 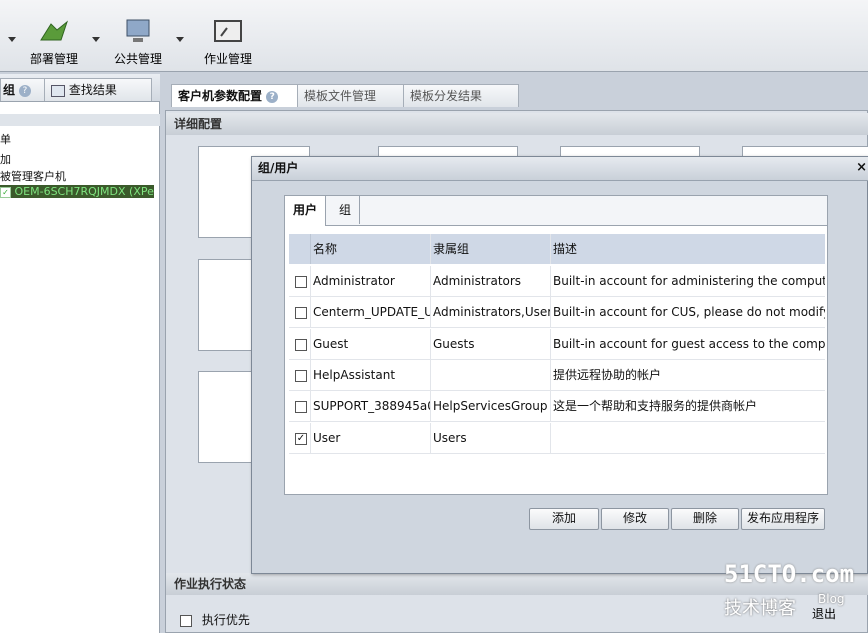 I want to click on tab-template-files: 模板文件管理, so click(x=353, y=95).